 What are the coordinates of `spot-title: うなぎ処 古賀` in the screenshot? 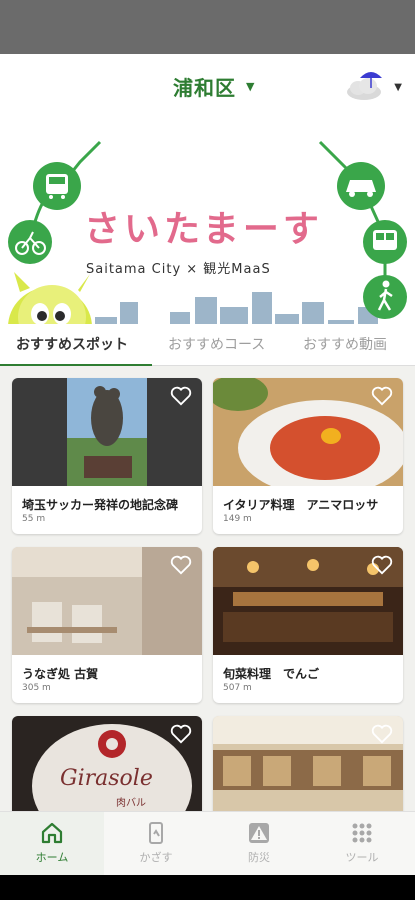 It's located at (60, 674).